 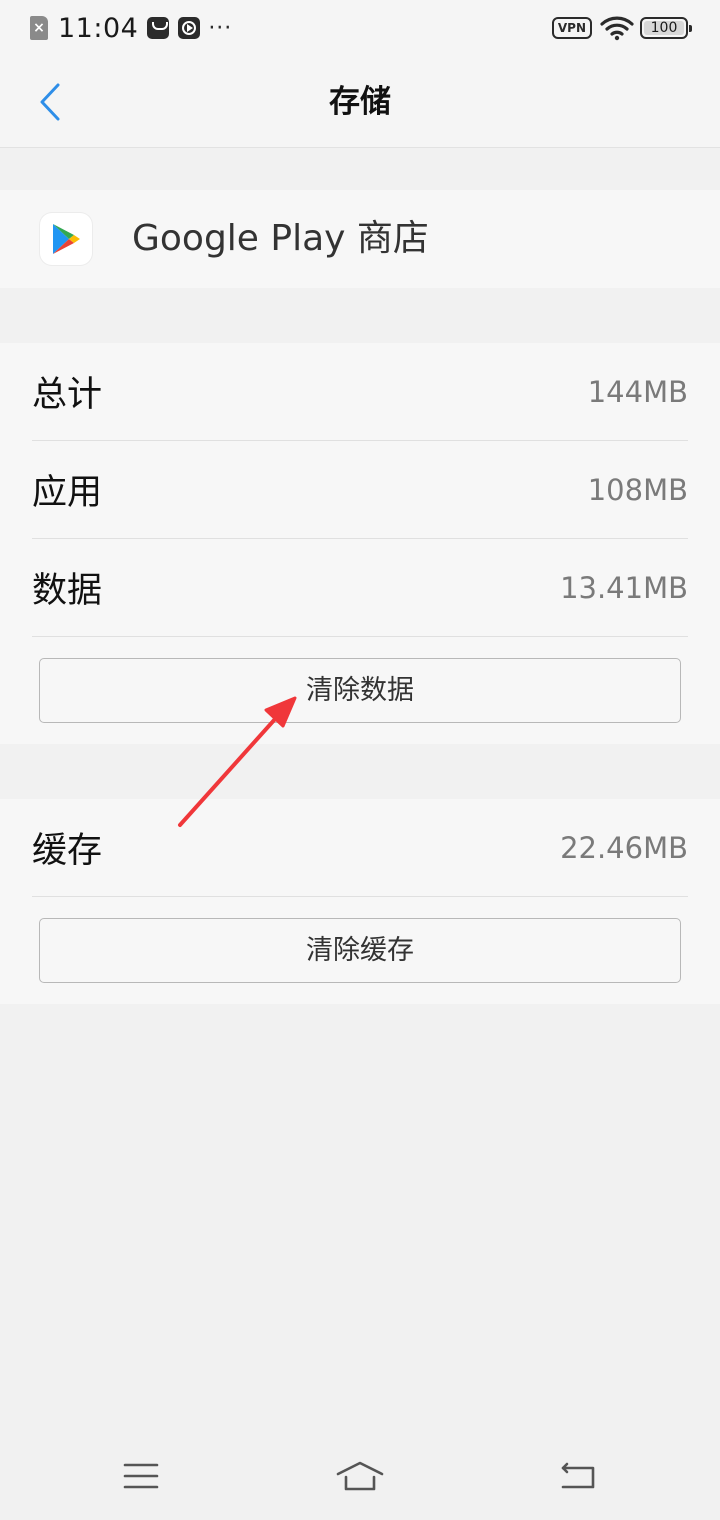 I want to click on row-label: 缓存, so click(x=67, y=851).